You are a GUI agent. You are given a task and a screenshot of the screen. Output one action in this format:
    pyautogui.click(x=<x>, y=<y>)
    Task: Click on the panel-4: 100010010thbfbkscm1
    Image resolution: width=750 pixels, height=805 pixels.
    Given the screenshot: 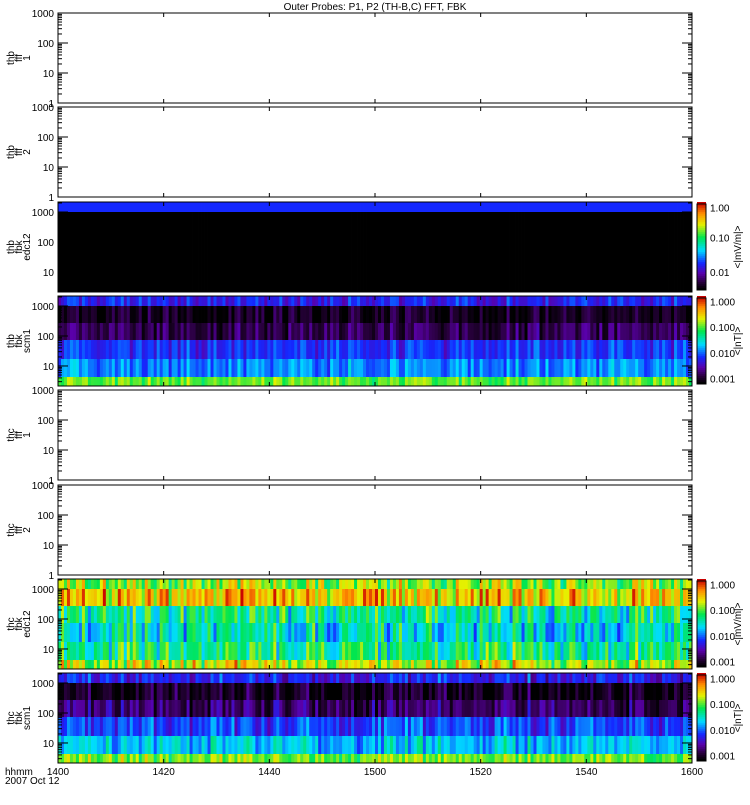 What is the action you would take?
    pyautogui.click(x=349, y=341)
    